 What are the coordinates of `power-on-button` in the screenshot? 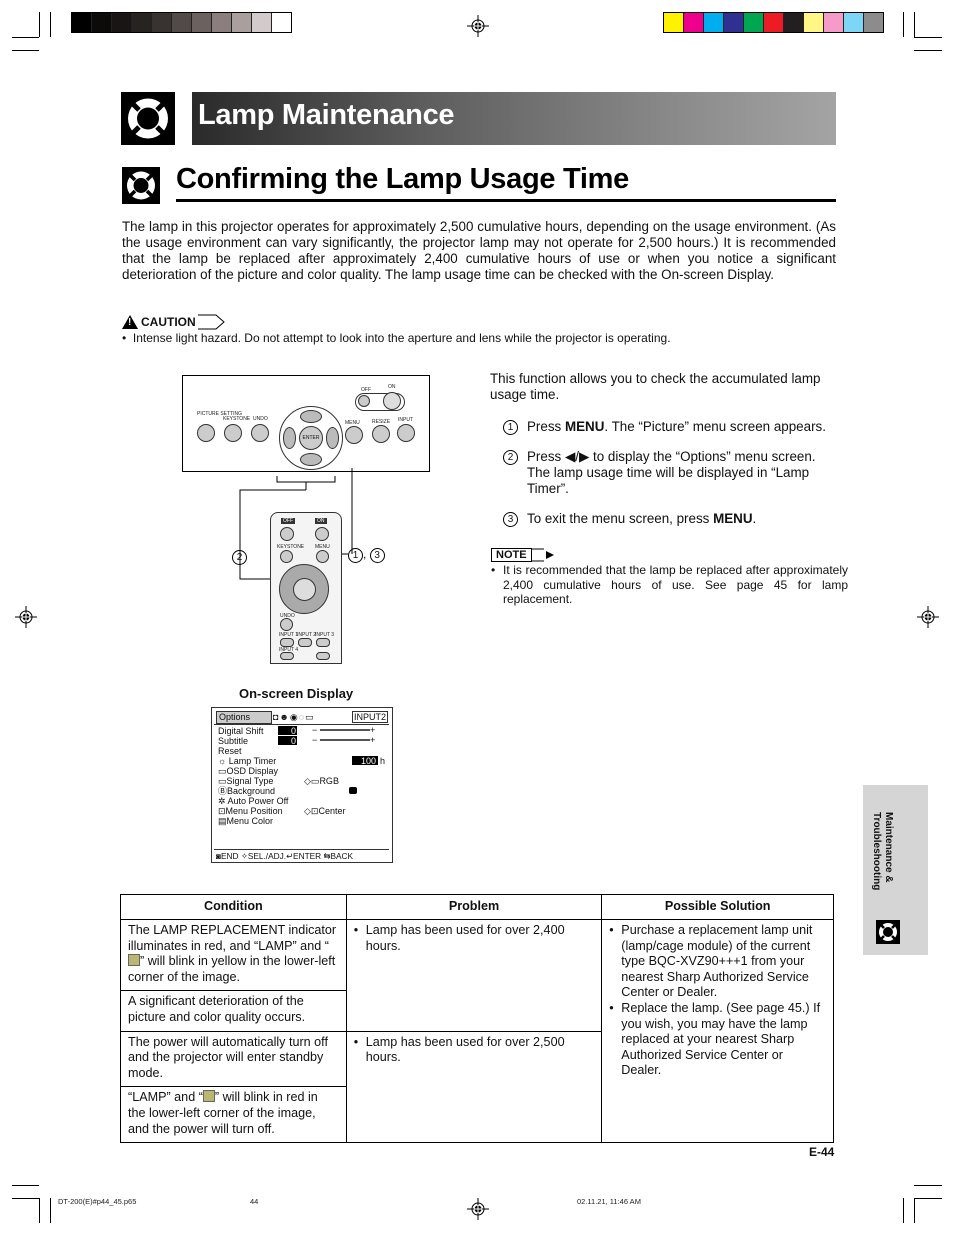 It's located at (392, 401).